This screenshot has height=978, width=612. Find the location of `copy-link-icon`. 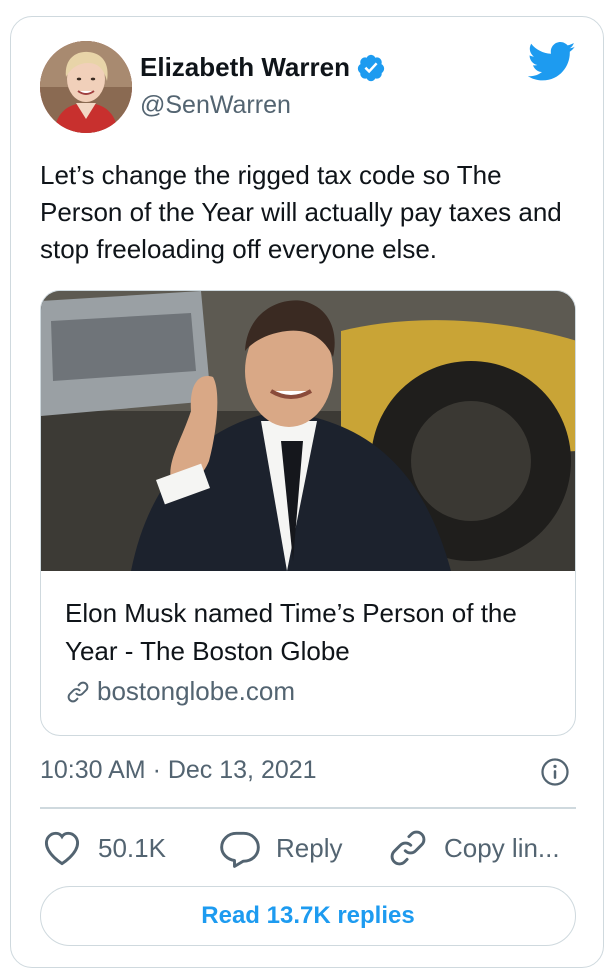

copy-link-icon is located at coordinates (408, 848).